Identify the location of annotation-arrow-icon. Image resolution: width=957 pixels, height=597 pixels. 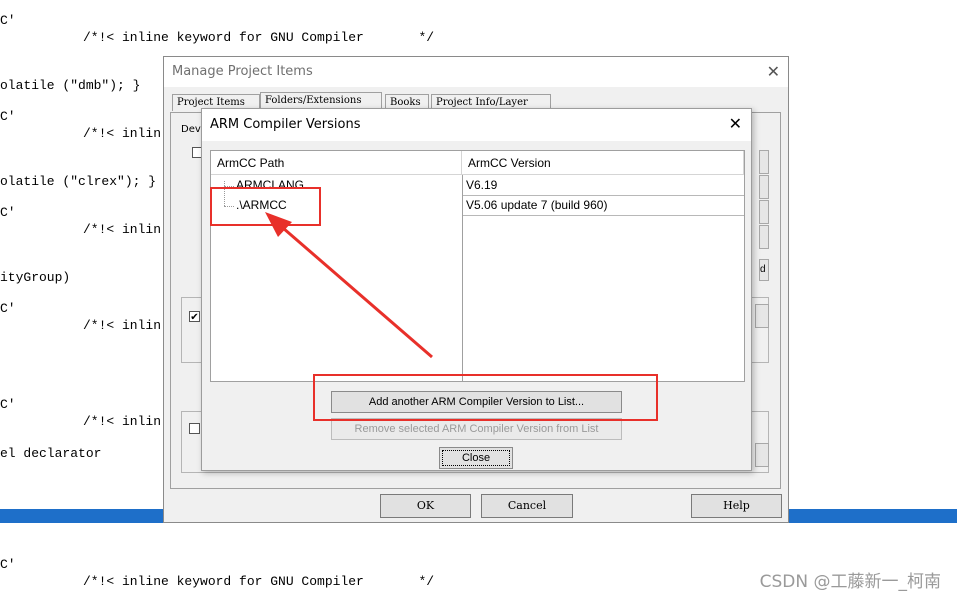
(349, 285).